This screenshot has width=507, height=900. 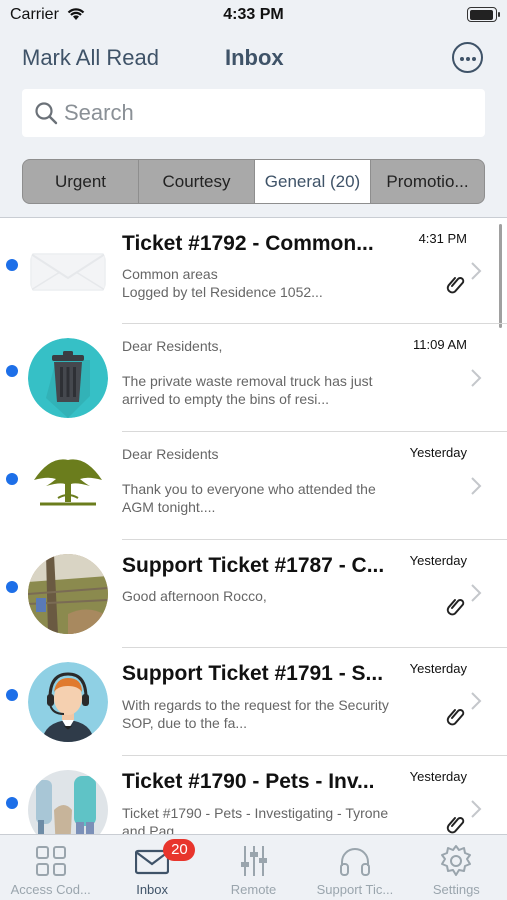 What do you see at coordinates (253, 861) in the screenshot?
I see `sliders-icon` at bounding box center [253, 861].